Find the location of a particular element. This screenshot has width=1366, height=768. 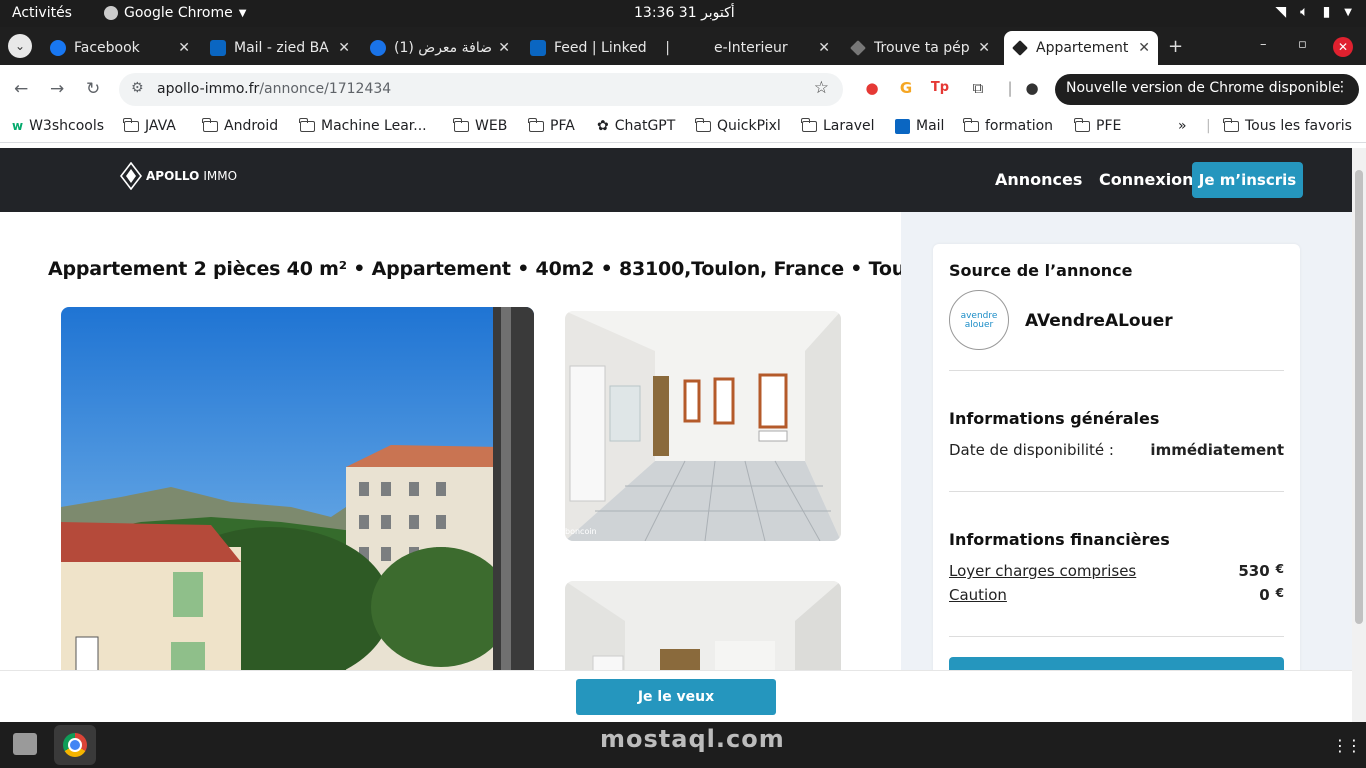

page-scrollbar is located at coordinates (1359, 435).